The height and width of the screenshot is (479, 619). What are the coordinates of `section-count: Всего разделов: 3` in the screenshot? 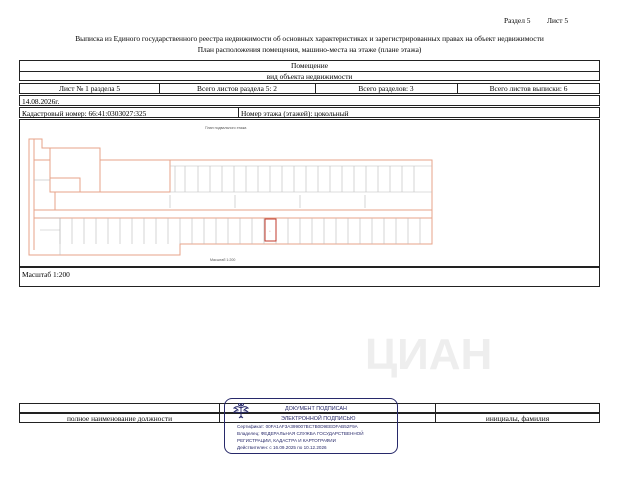 It's located at (386, 88).